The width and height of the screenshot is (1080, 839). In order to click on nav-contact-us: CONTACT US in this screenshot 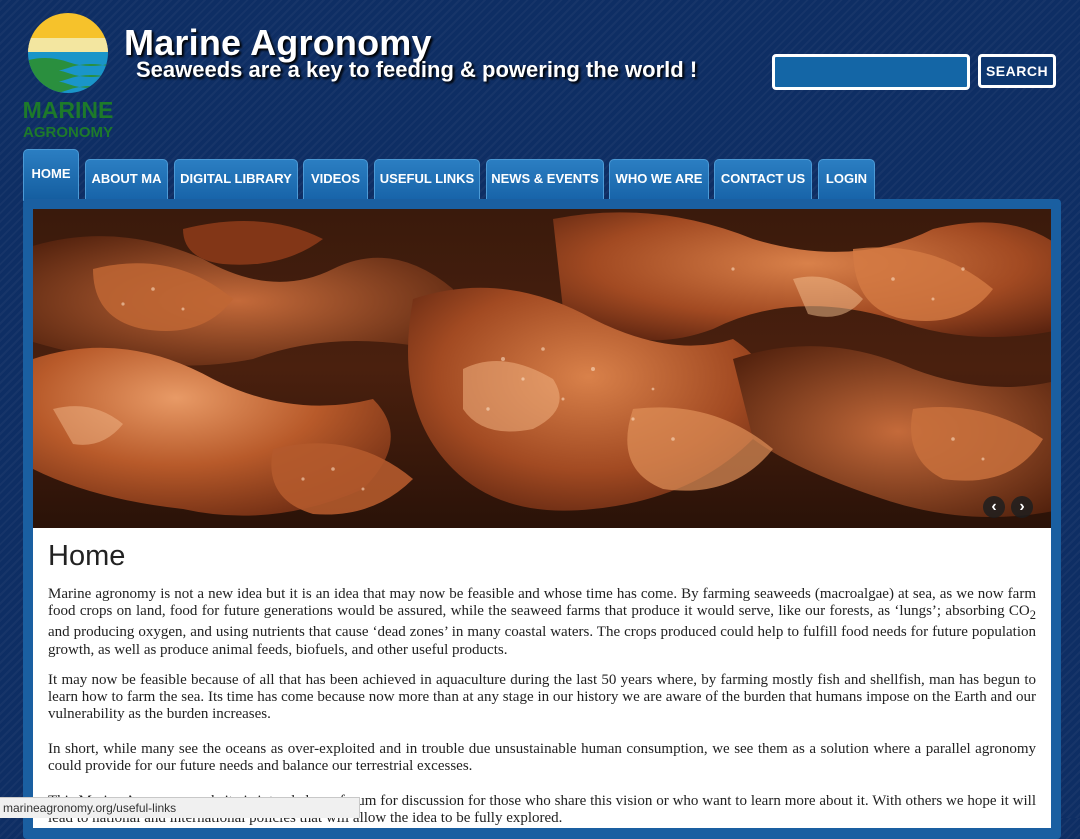, I will do `click(763, 180)`.